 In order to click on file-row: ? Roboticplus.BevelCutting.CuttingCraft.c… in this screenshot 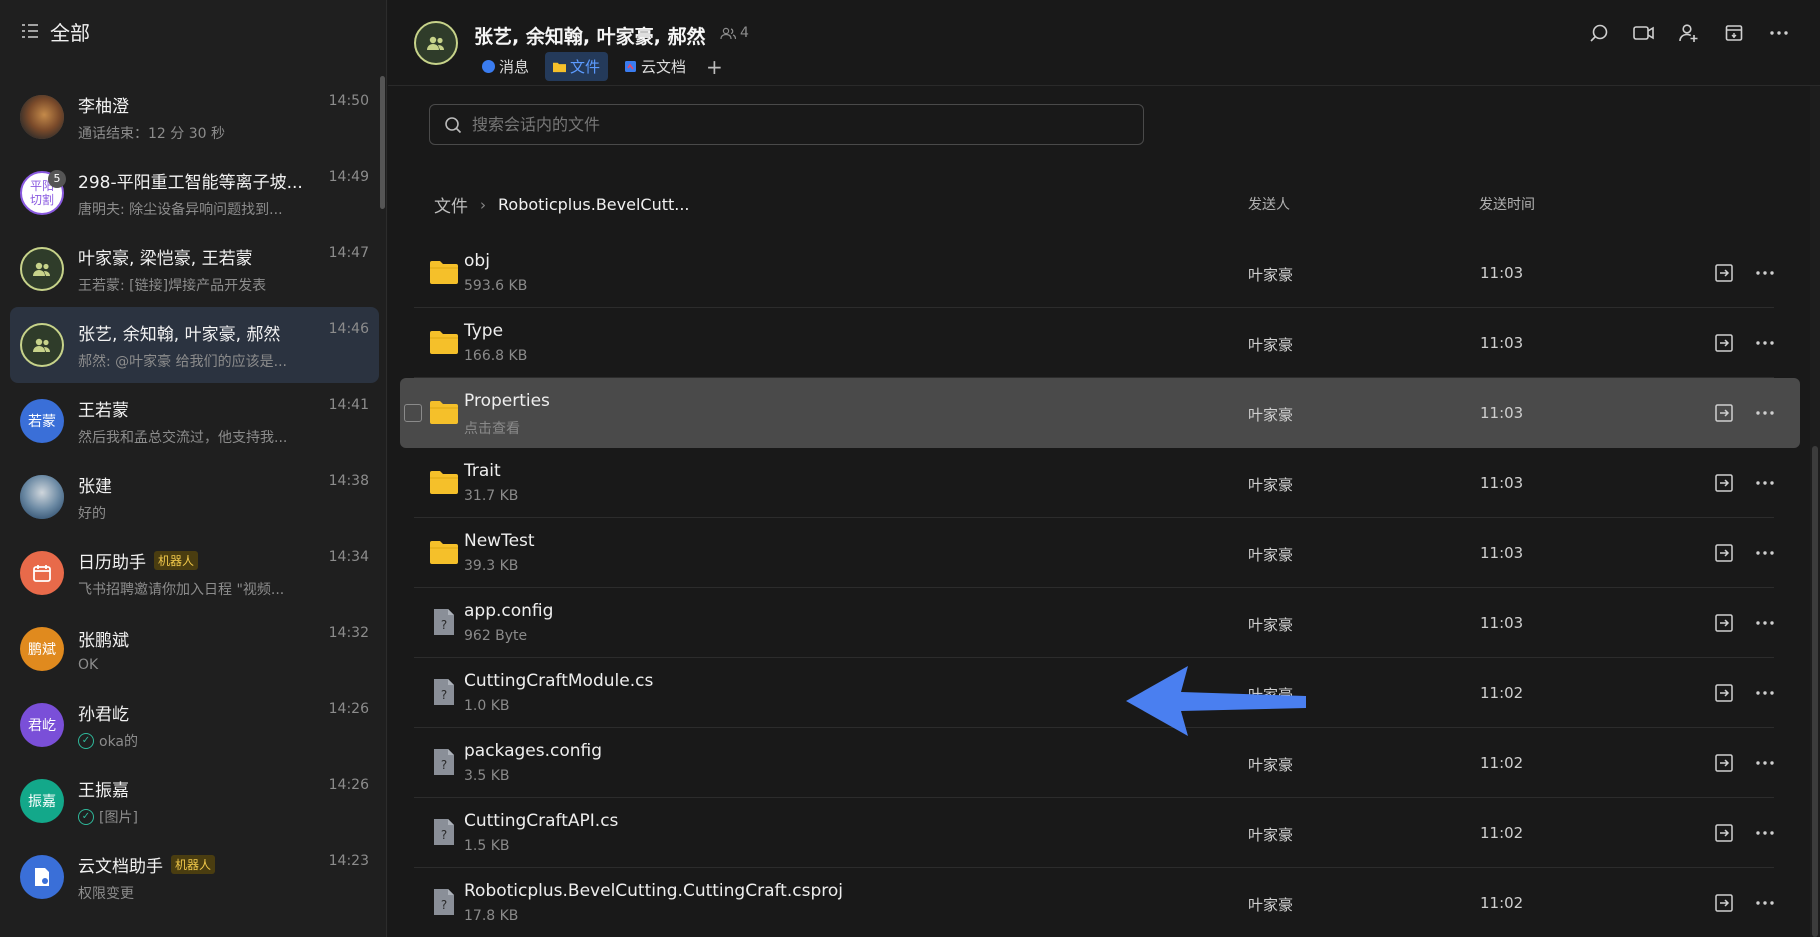, I will do `click(1094, 902)`.